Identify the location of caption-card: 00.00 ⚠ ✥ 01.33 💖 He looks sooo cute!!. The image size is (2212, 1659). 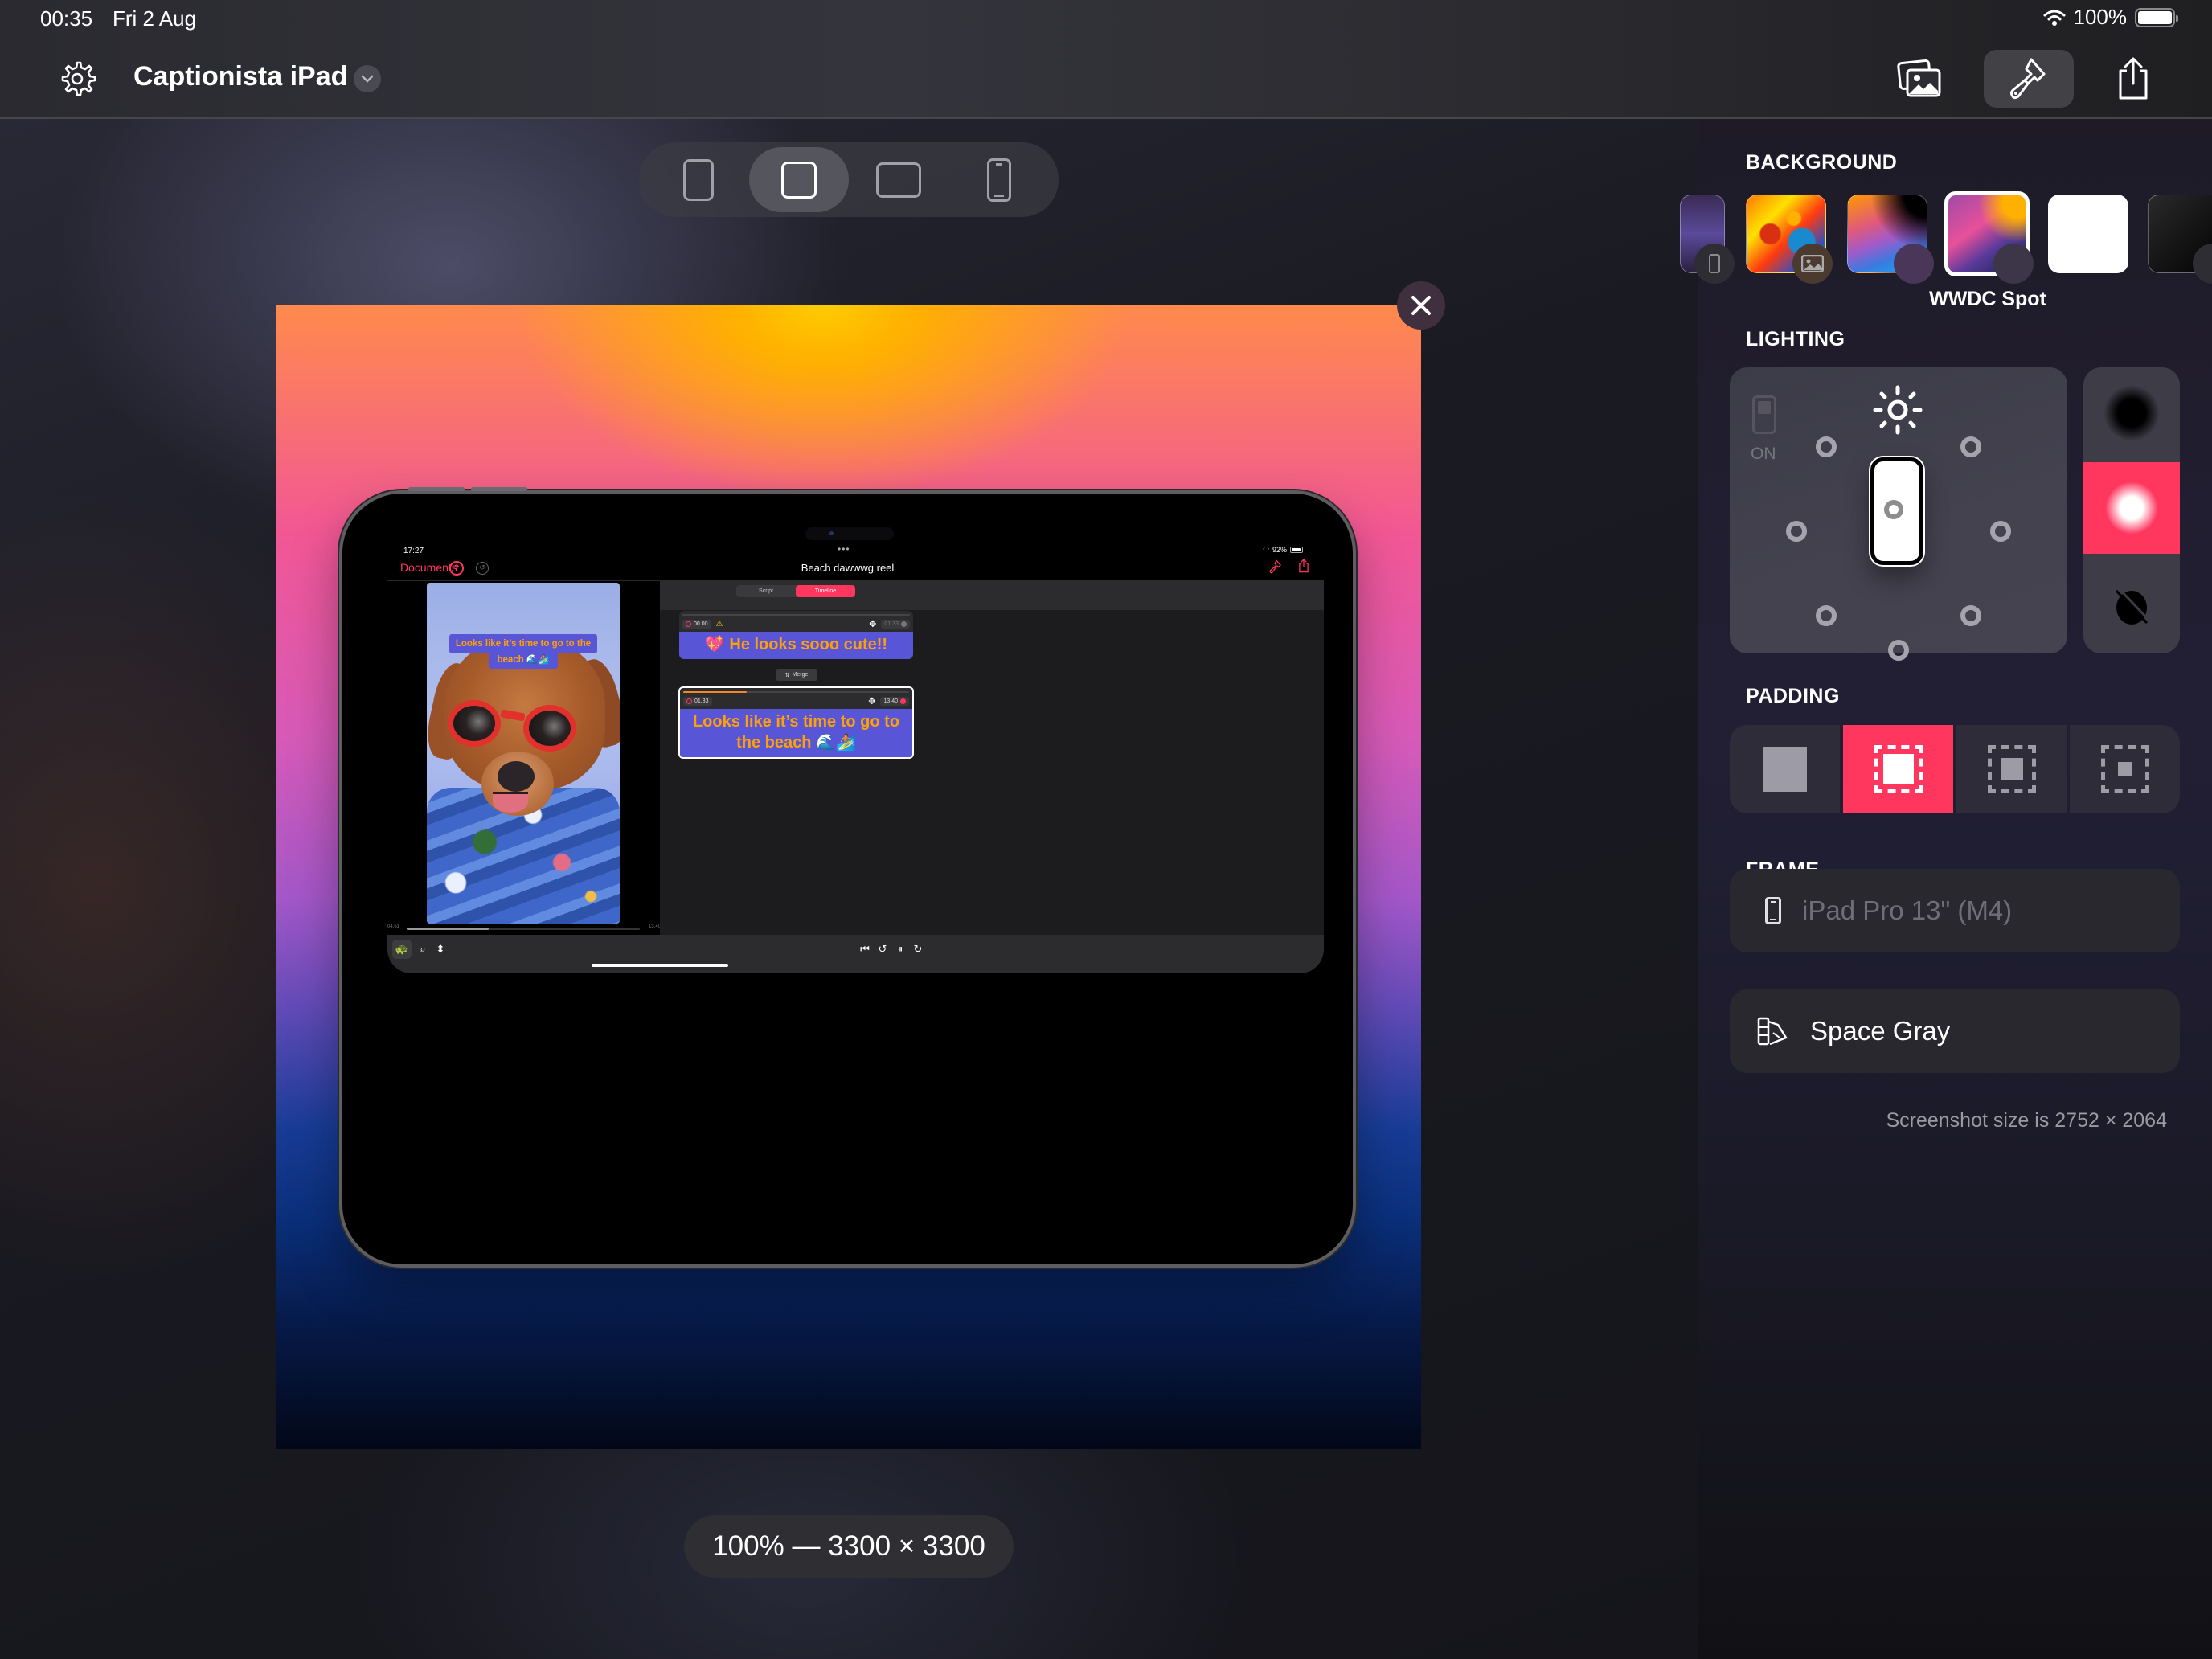
(796, 635).